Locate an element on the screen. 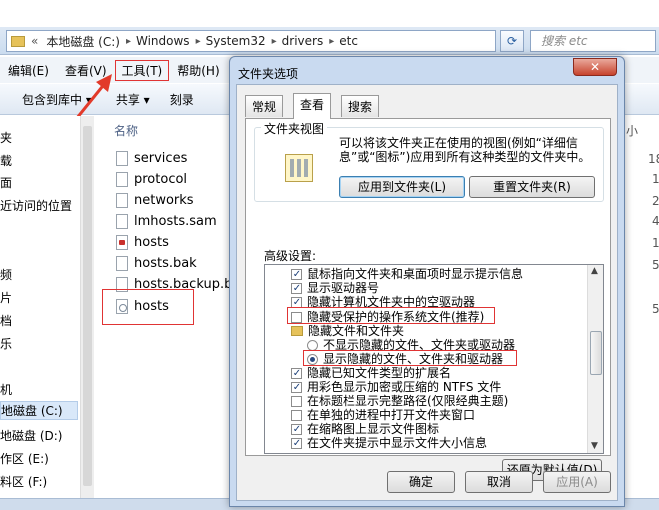 The width and height of the screenshot is (659, 510). menu-help: 帮助(H) is located at coordinates (198, 70).